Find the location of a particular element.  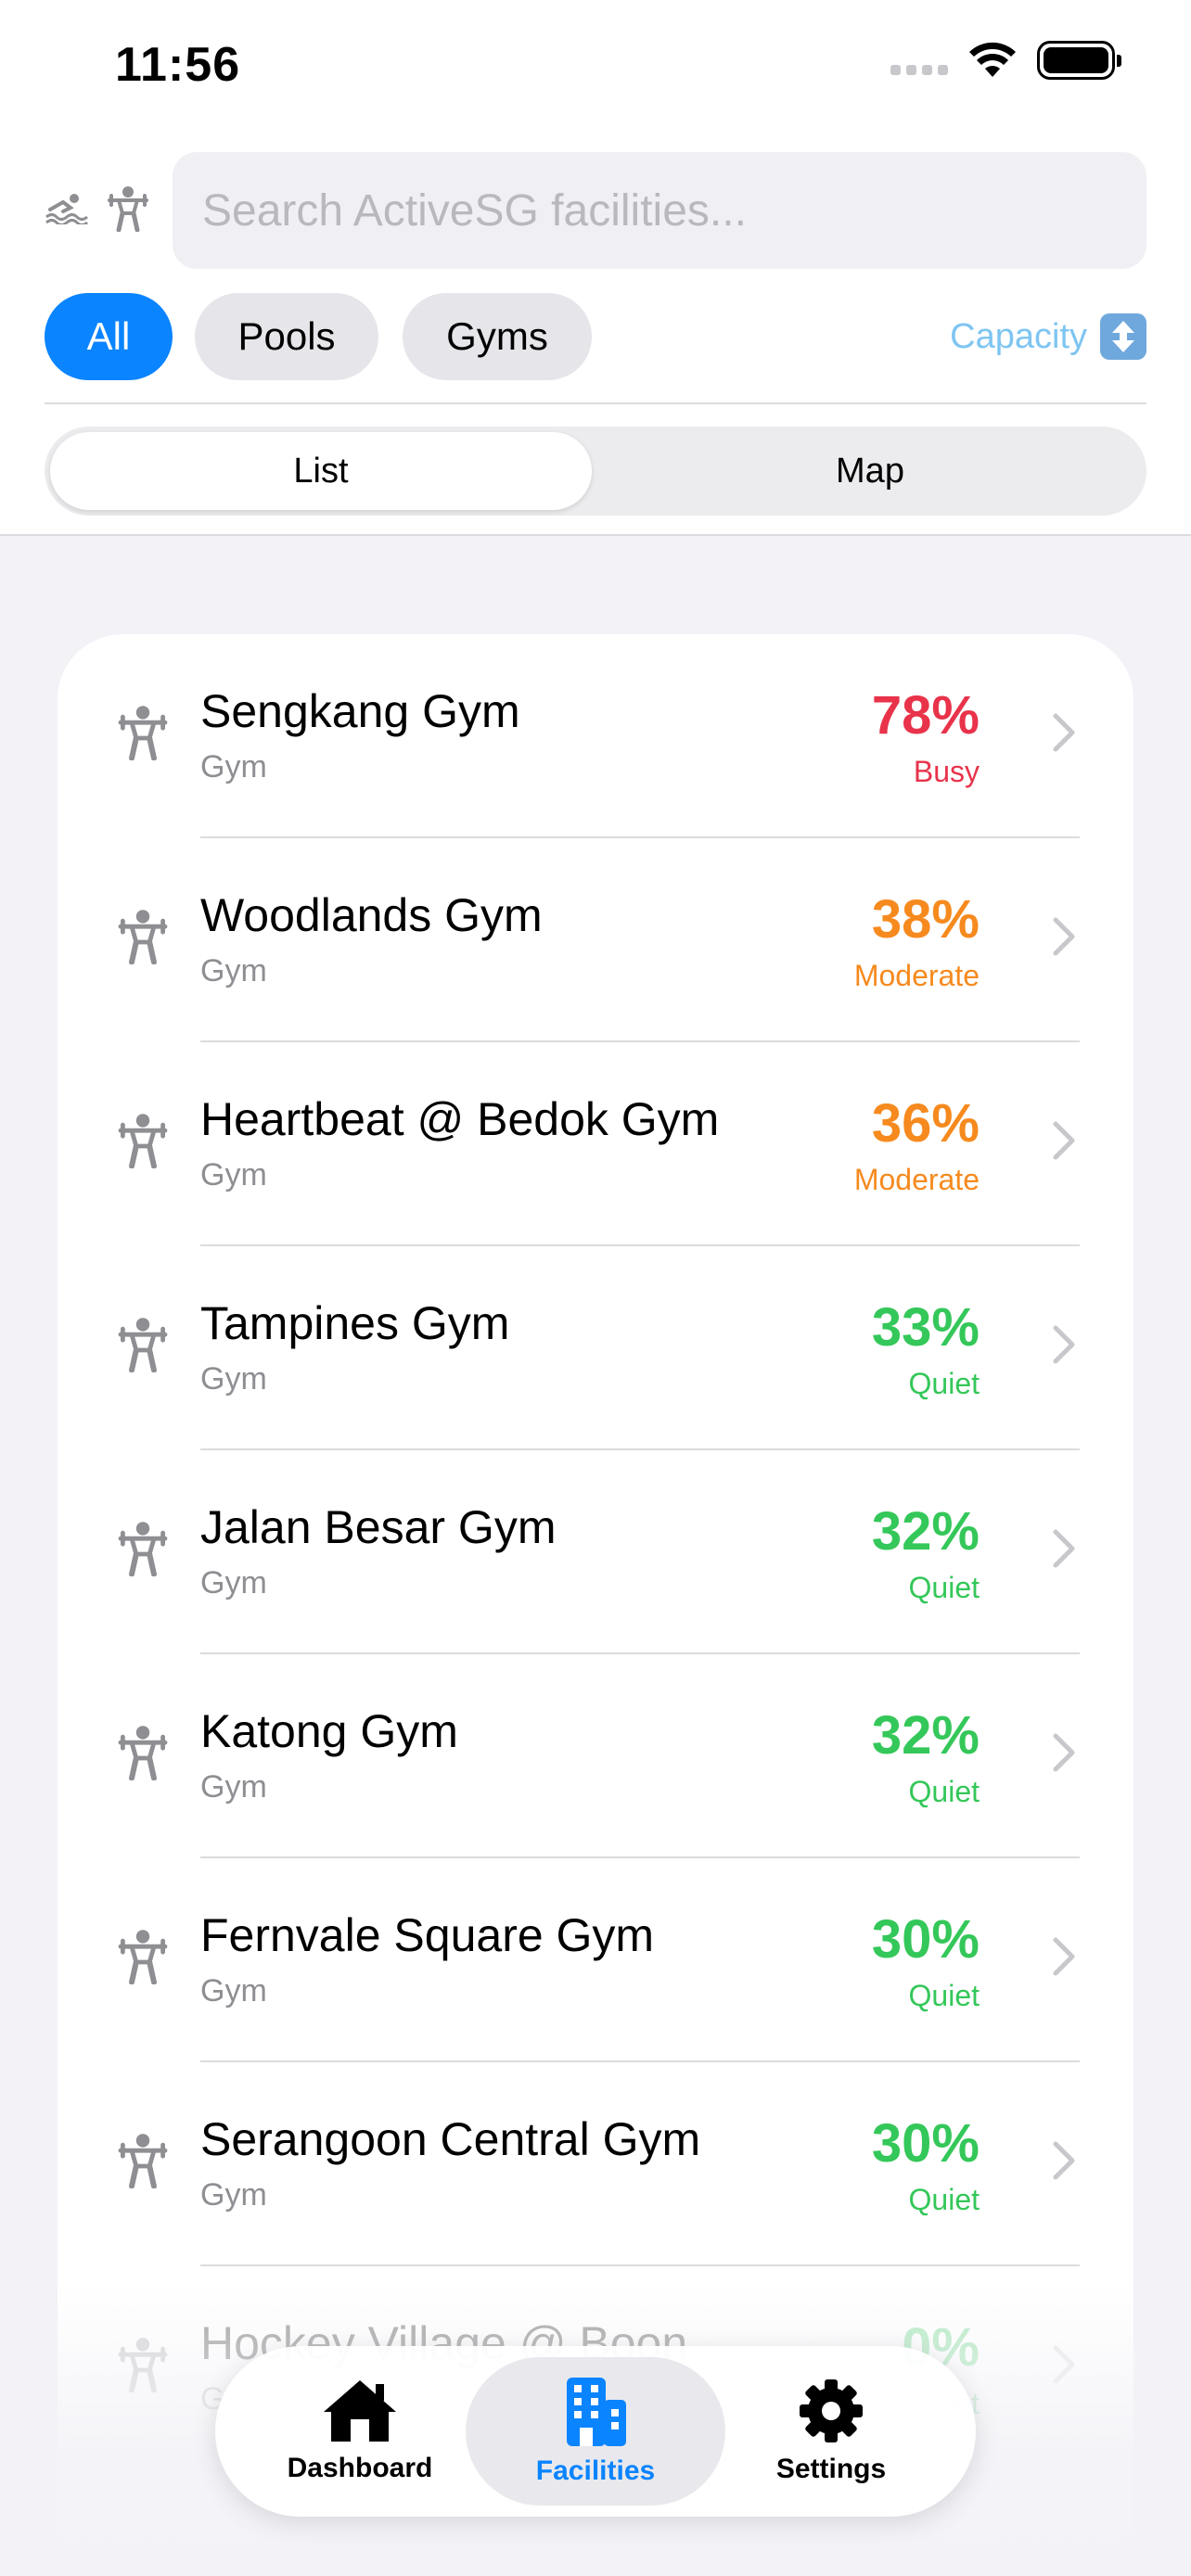

wifi-icon is located at coordinates (992, 59).